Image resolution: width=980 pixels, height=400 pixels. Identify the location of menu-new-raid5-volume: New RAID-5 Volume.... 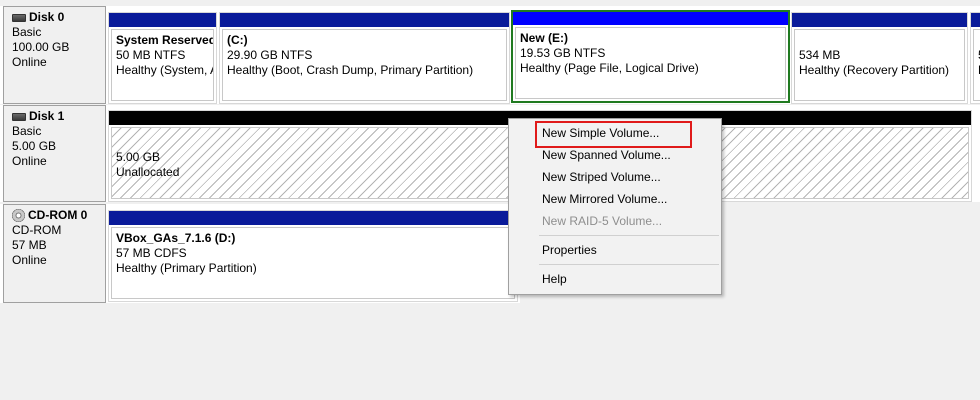
(602, 221).